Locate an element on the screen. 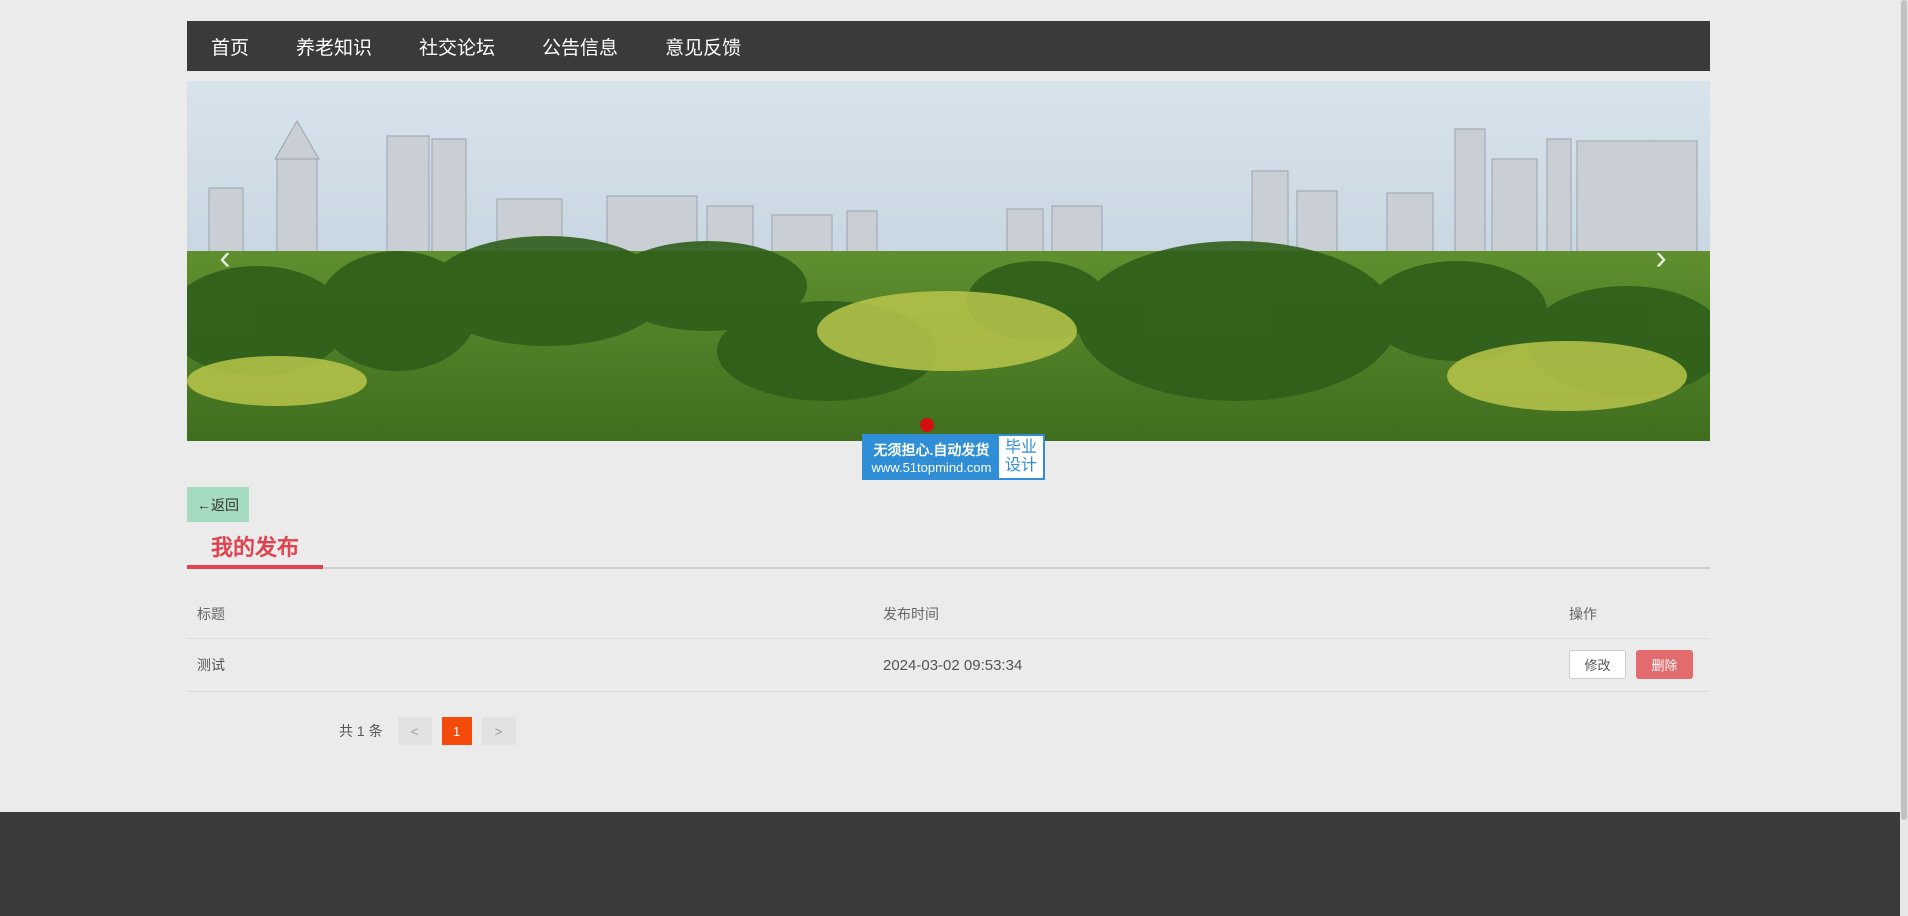  watermark-tag-1: 毕业 is located at coordinates (1020, 447).